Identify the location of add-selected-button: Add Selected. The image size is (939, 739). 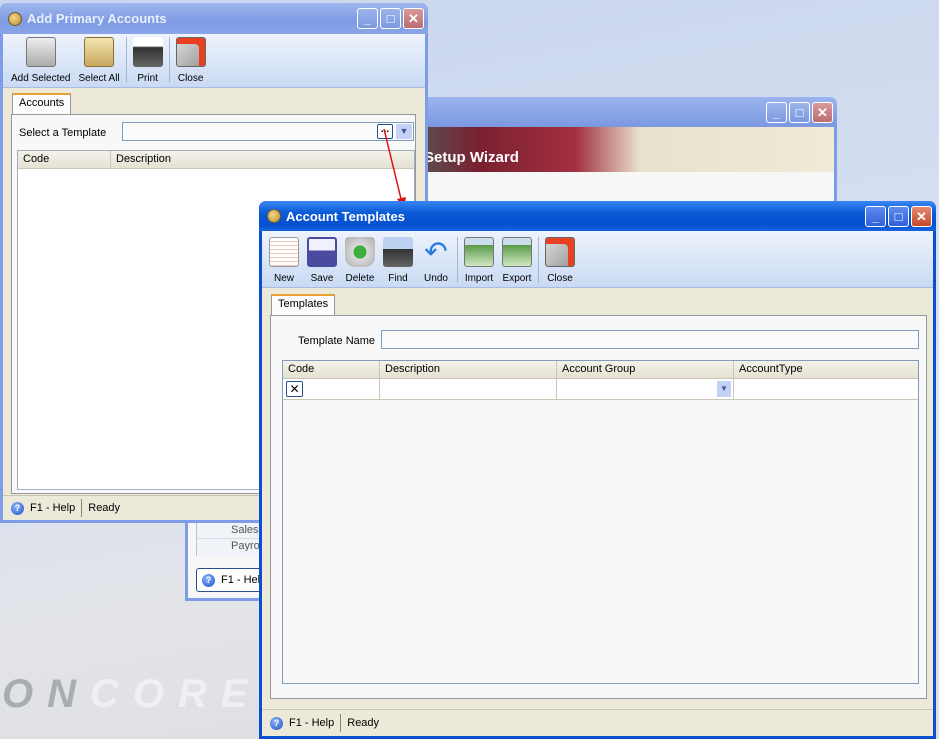
(41, 60).